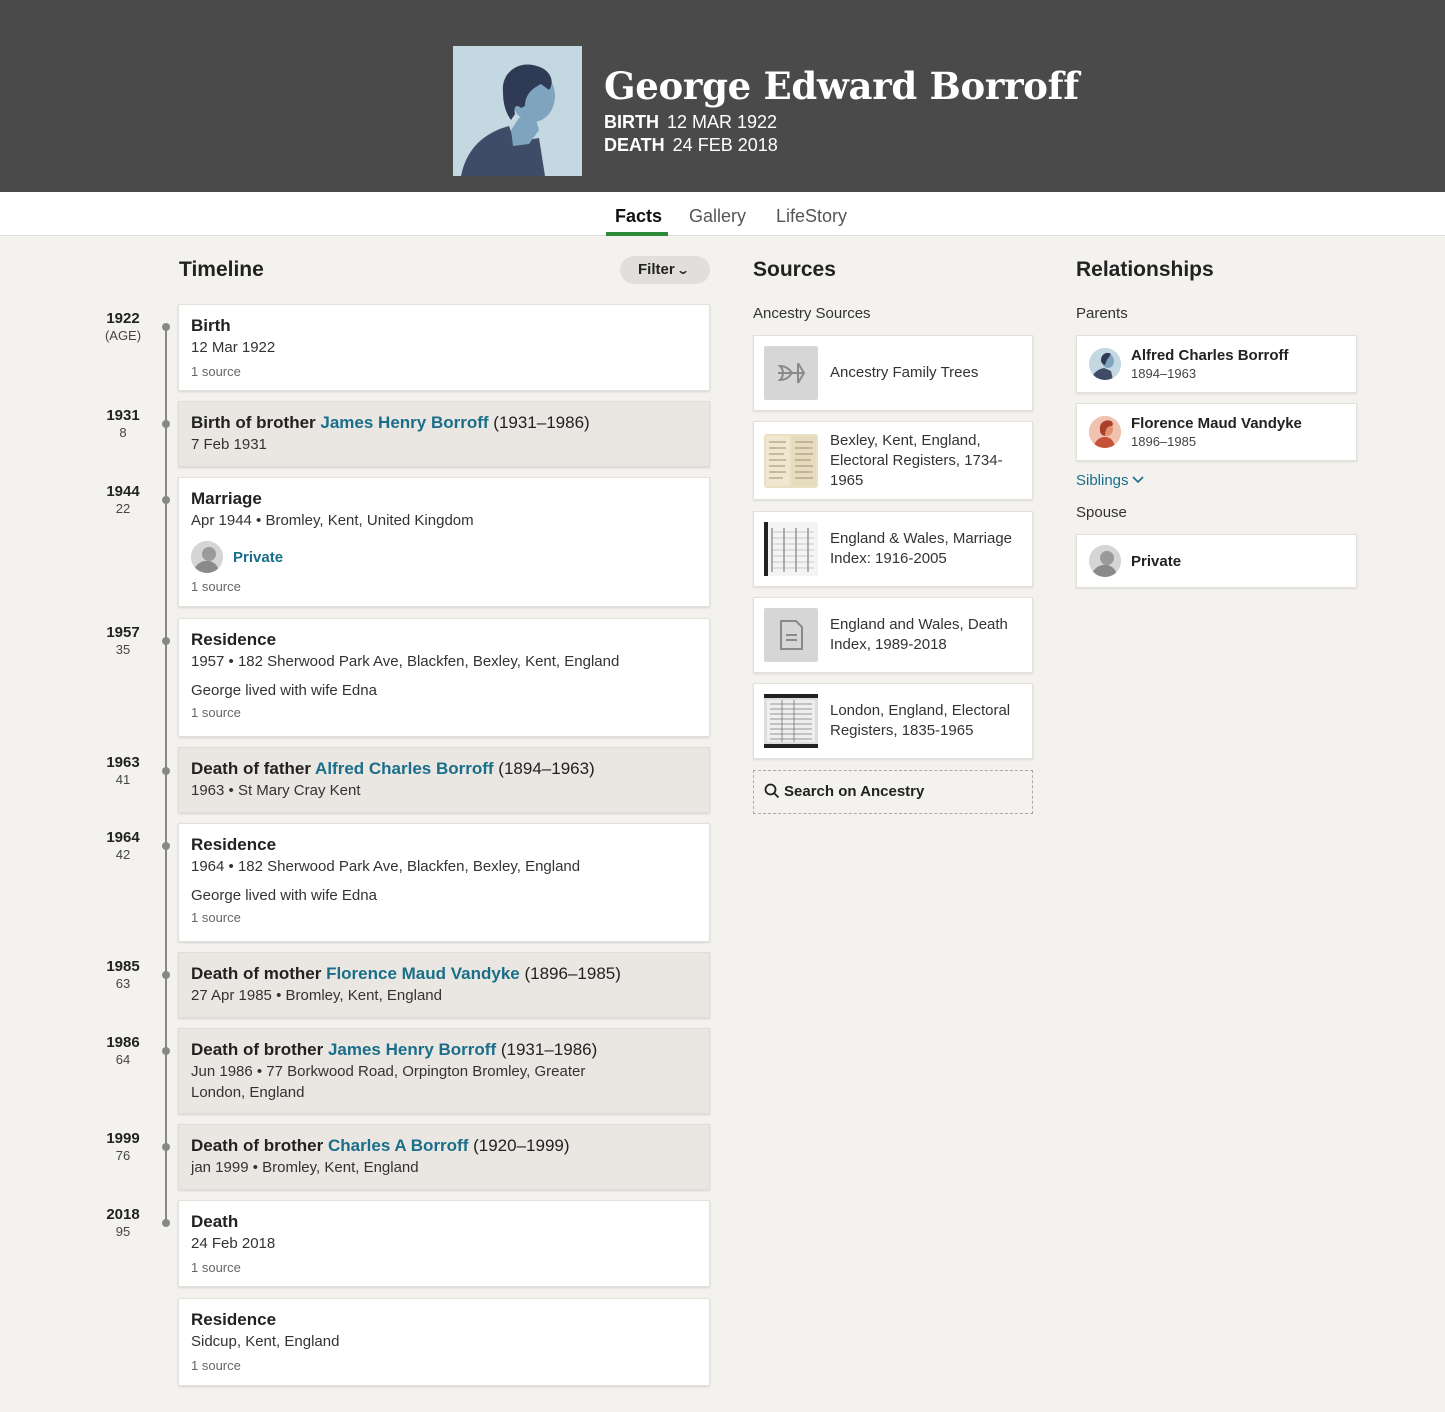 The height and width of the screenshot is (1412, 1445). What do you see at coordinates (423, 973) in the screenshot?
I see `relative-link: Florence Maud Vandyke` at bounding box center [423, 973].